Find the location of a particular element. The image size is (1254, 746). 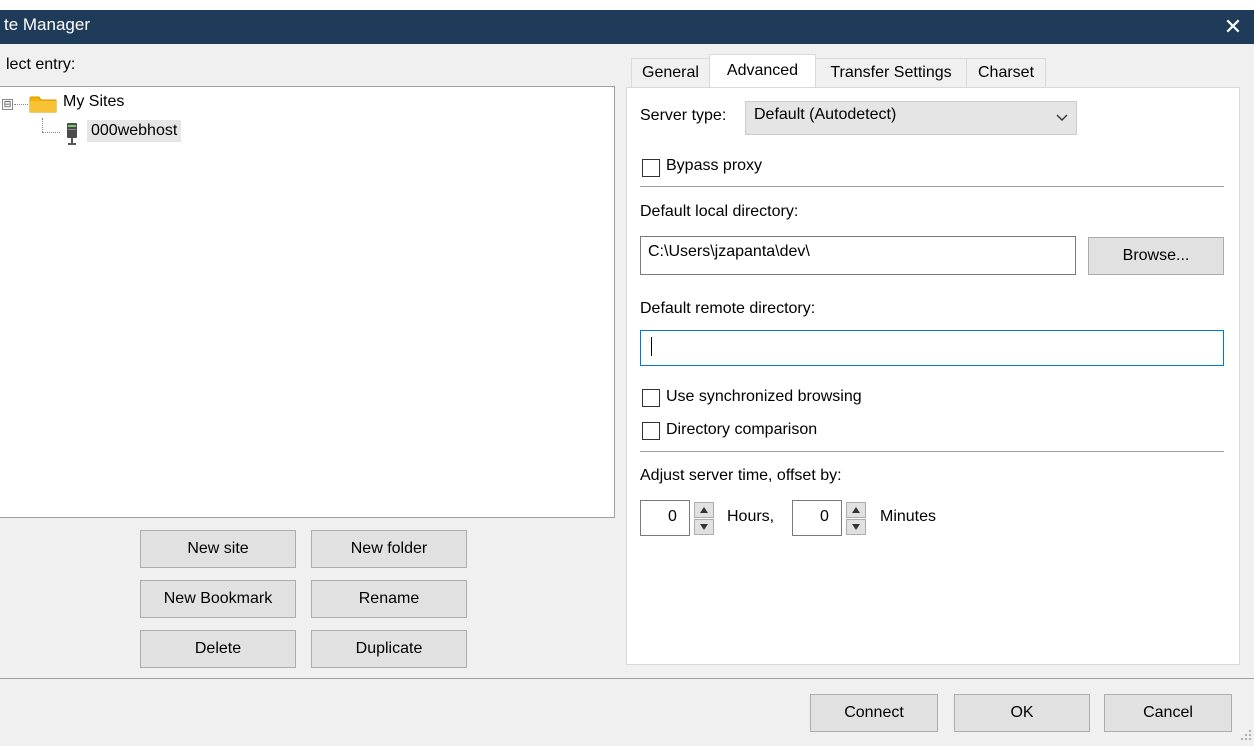

adjust-time-label: Adjust server time, offset by: is located at coordinates (741, 475).